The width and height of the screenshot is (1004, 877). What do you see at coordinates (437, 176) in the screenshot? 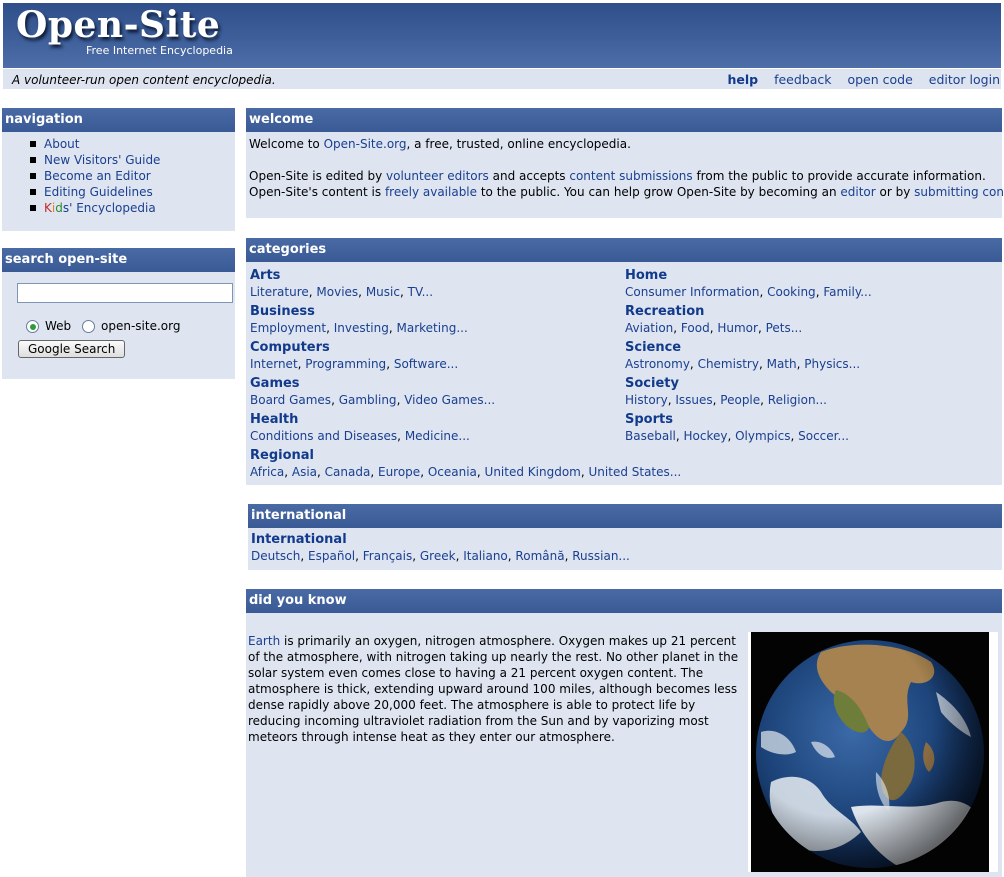
I see `volunteer-editors-link: volunteer editors` at bounding box center [437, 176].